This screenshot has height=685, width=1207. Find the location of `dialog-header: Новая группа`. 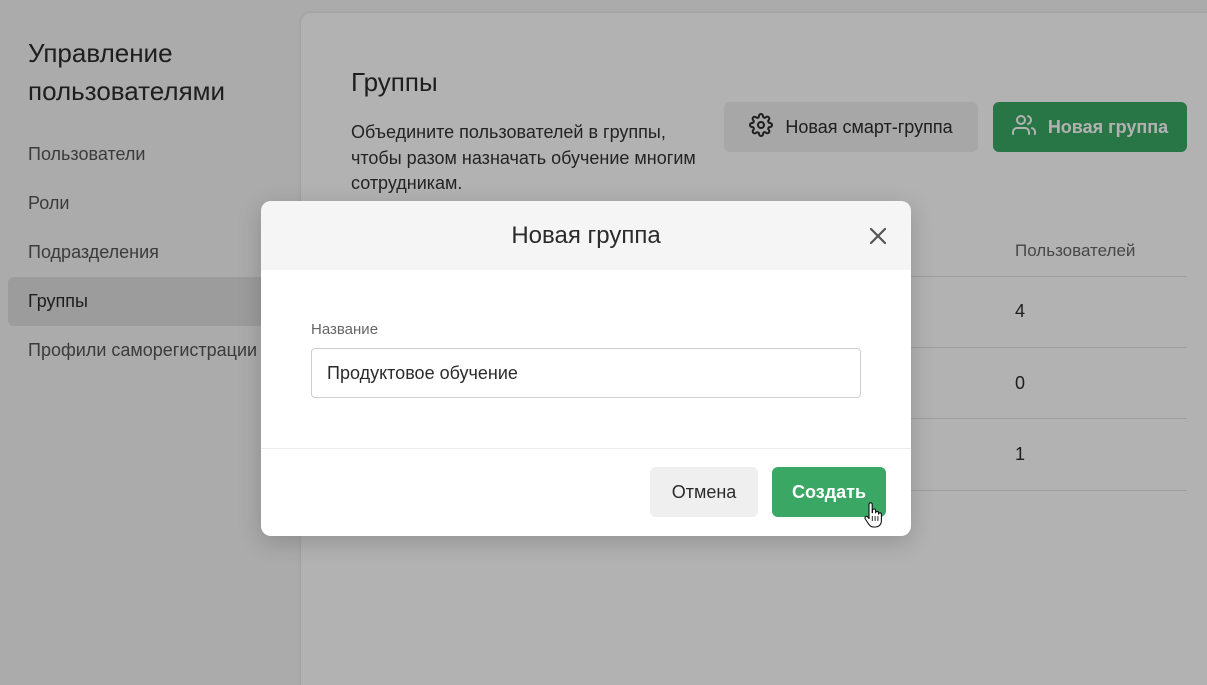

dialog-header: Новая группа is located at coordinates (586, 235).